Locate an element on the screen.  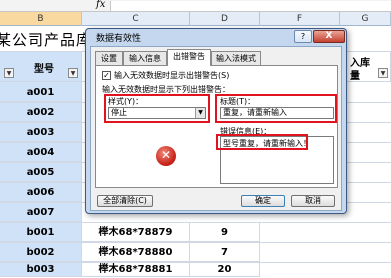
tab-error-alert: 出错警告 is located at coordinates (189, 57).